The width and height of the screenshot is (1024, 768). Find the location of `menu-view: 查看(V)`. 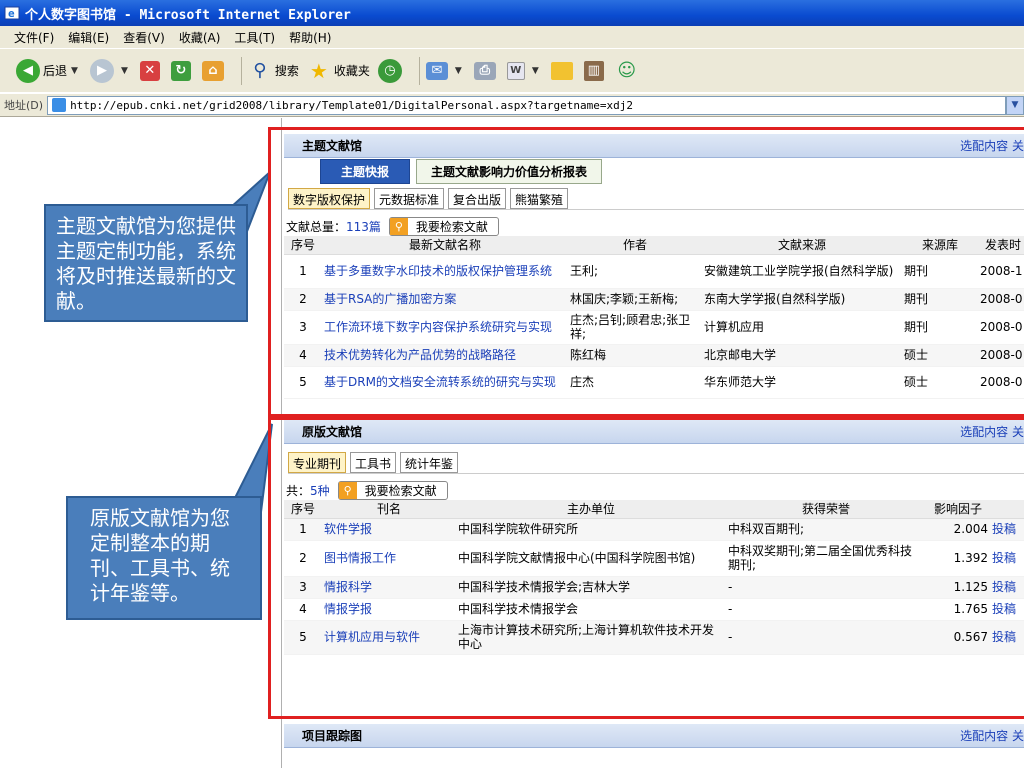

menu-view: 查看(V) is located at coordinates (144, 37).